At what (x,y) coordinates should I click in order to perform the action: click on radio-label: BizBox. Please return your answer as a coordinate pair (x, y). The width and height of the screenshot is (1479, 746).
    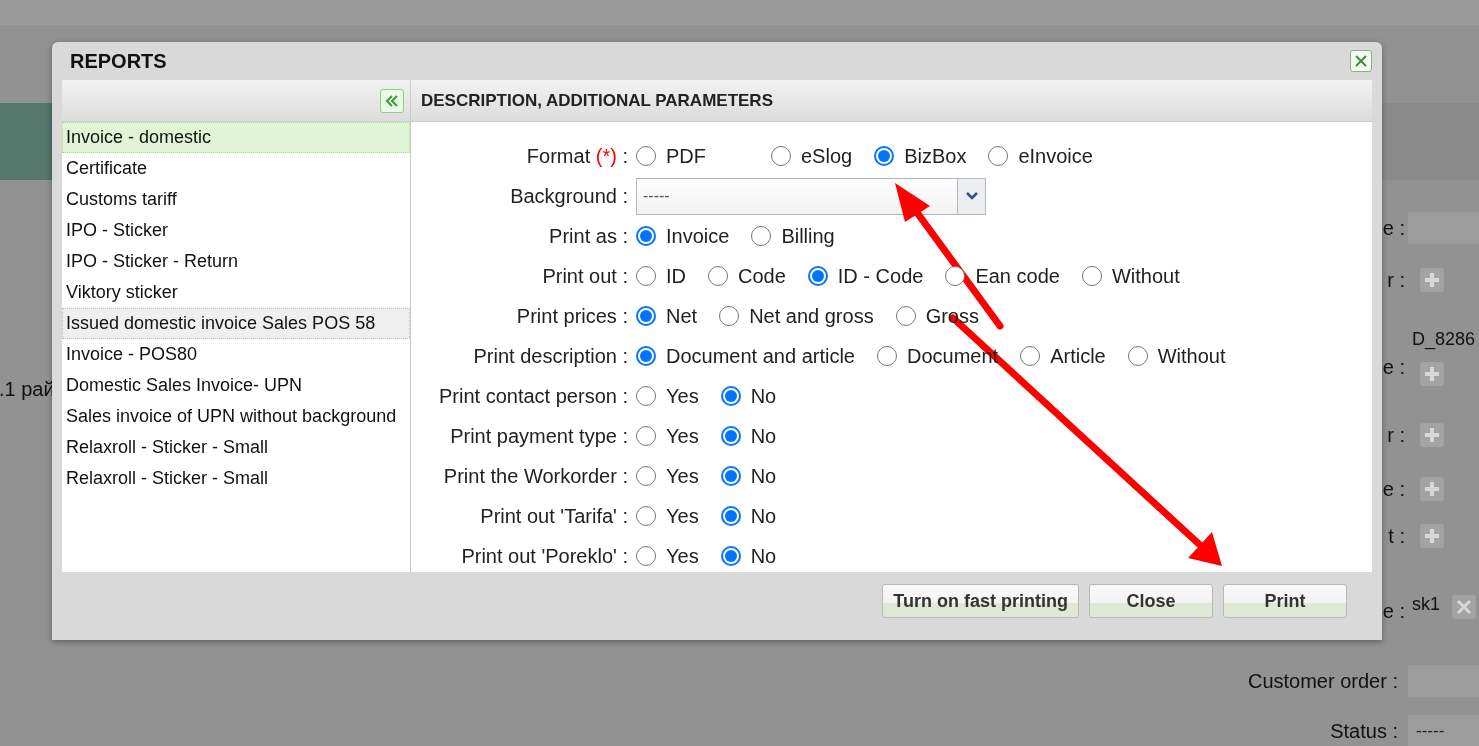
    Looking at the image, I should click on (935, 156).